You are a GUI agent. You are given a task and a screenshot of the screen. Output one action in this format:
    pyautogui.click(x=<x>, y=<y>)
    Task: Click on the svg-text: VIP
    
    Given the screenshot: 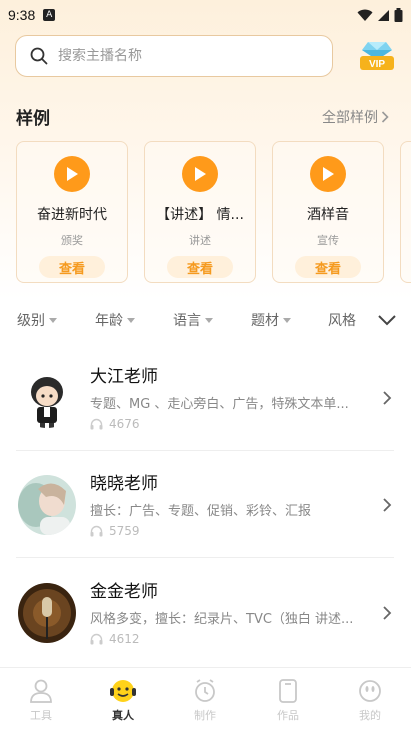 What is the action you would take?
    pyautogui.click(x=377, y=64)
    